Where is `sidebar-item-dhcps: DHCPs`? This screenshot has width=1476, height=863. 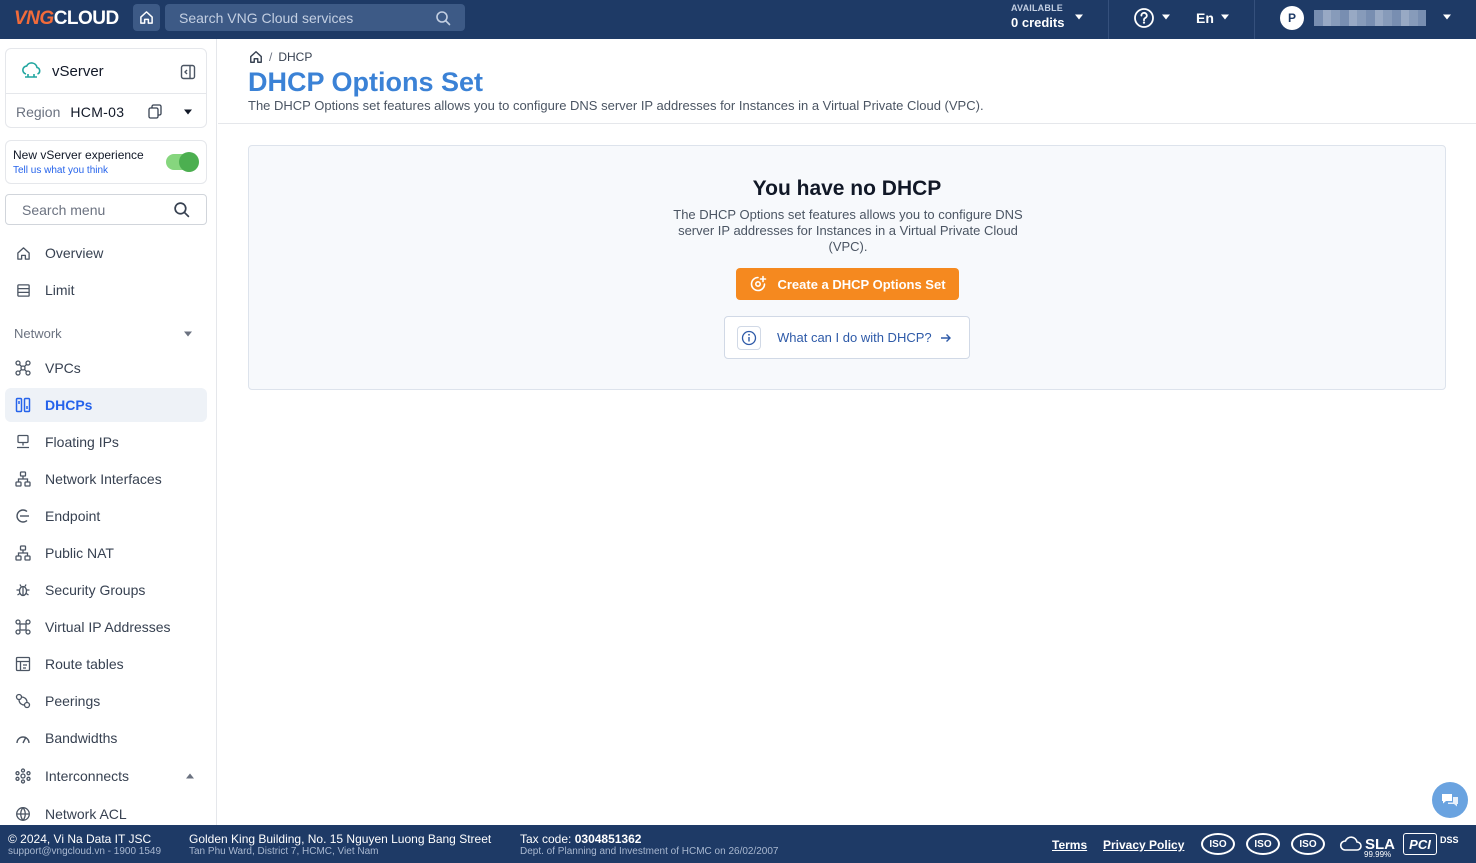 sidebar-item-dhcps: DHCPs is located at coordinates (106, 405).